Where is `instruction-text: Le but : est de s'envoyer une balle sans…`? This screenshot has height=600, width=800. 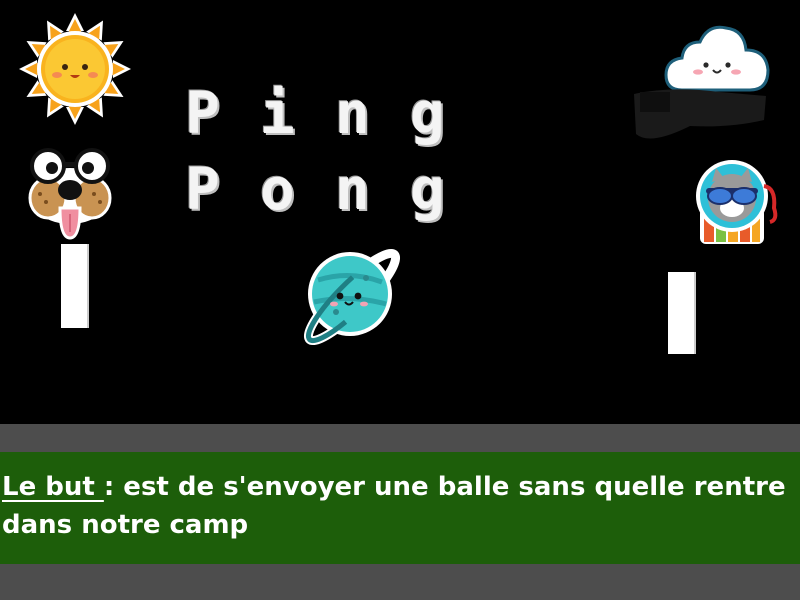 instruction-text: Le but : est de s'envoyer une balle sans… is located at coordinates (400, 506).